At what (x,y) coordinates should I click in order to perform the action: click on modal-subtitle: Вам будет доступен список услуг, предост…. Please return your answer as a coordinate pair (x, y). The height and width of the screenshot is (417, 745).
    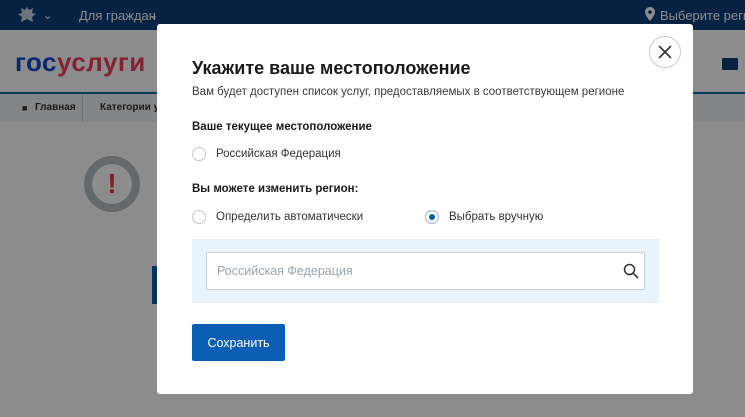
    Looking at the image, I should click on (408, 92).